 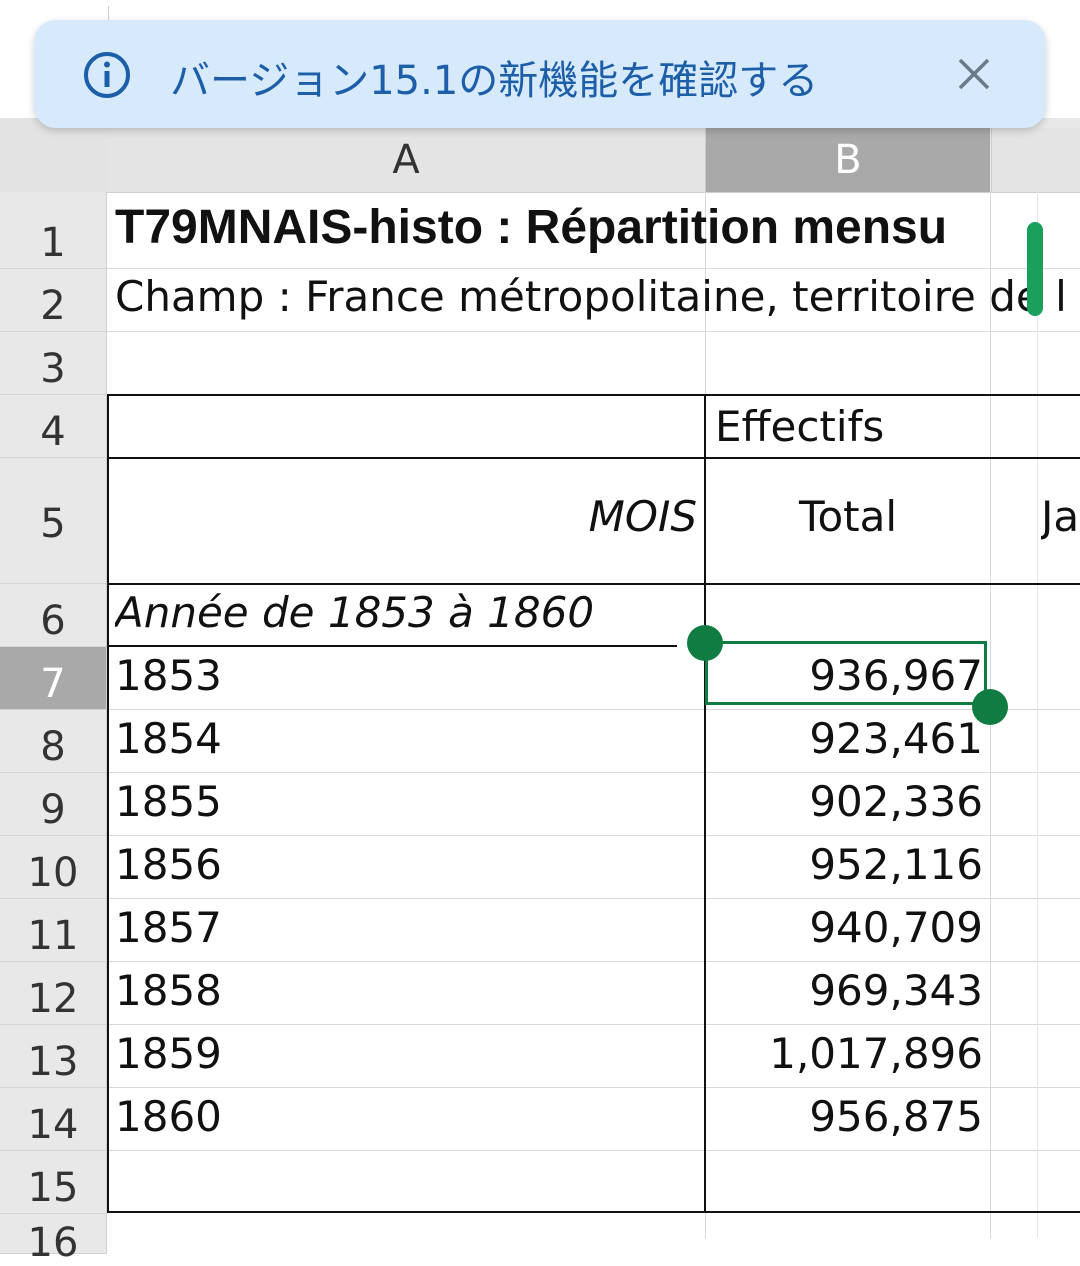 I want to click on row-header-8: 8, so click(x=53, y=741).